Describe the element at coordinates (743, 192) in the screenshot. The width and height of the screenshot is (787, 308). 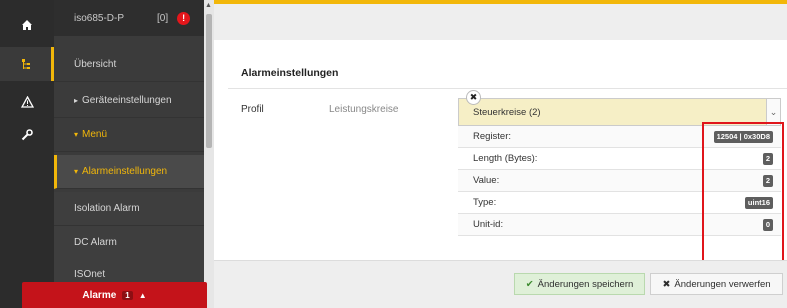
I see `highlight-frame` at that location.